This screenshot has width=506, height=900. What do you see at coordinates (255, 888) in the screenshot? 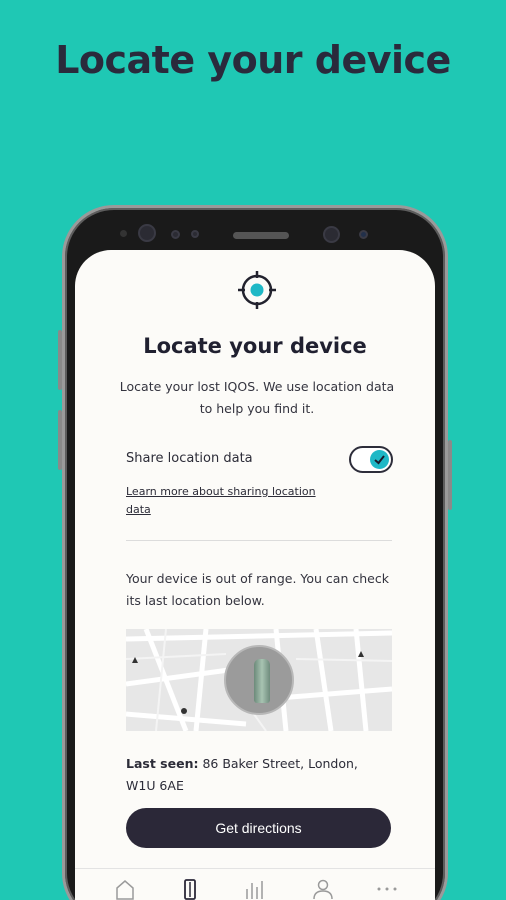
I see `chart-icon` at bounding box center [255, 888].